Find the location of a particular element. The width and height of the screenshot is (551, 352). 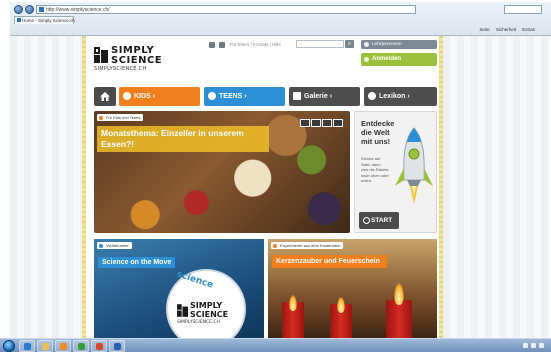

badge-line1: SIMPLY is located at coordinates (206, 305).